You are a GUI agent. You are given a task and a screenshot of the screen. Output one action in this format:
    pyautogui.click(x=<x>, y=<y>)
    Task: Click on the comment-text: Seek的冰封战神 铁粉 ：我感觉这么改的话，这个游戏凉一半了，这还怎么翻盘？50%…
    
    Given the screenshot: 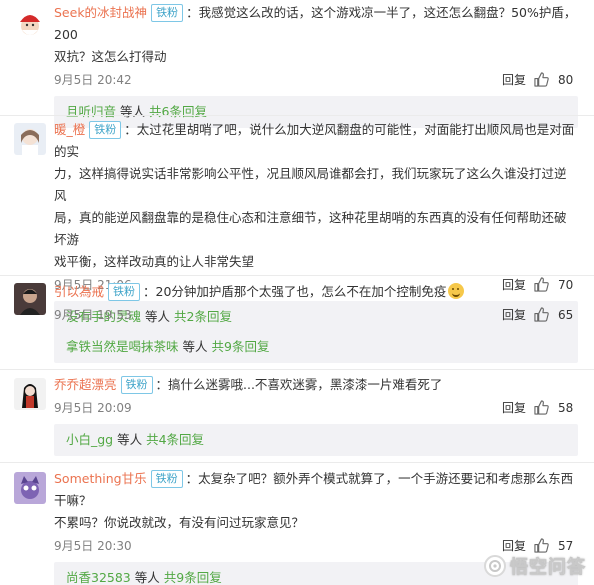 What is the action you would take?
    pyautogui.click(x=315, y=23)
    